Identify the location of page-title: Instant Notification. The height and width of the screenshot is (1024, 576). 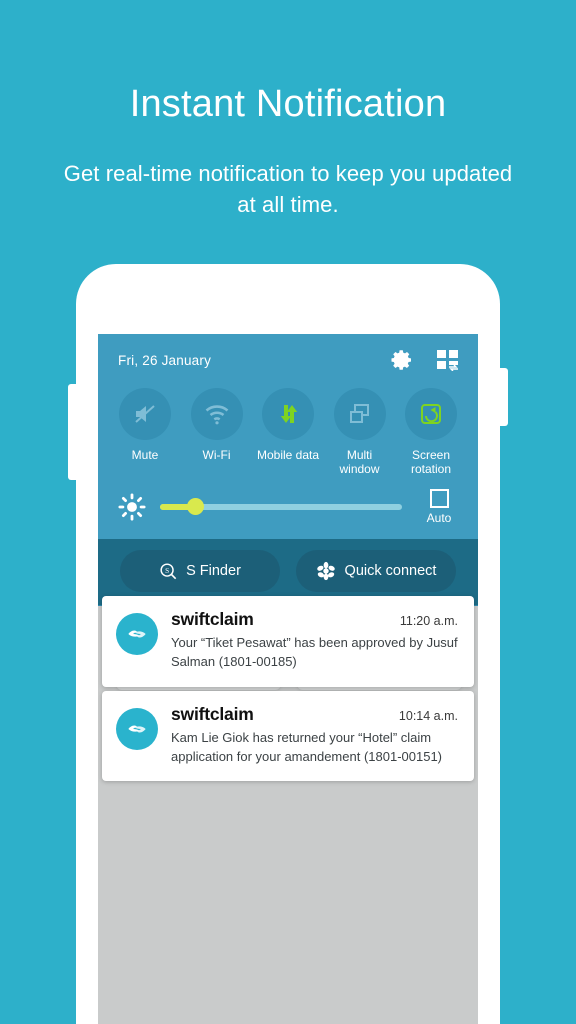
(288, 104).